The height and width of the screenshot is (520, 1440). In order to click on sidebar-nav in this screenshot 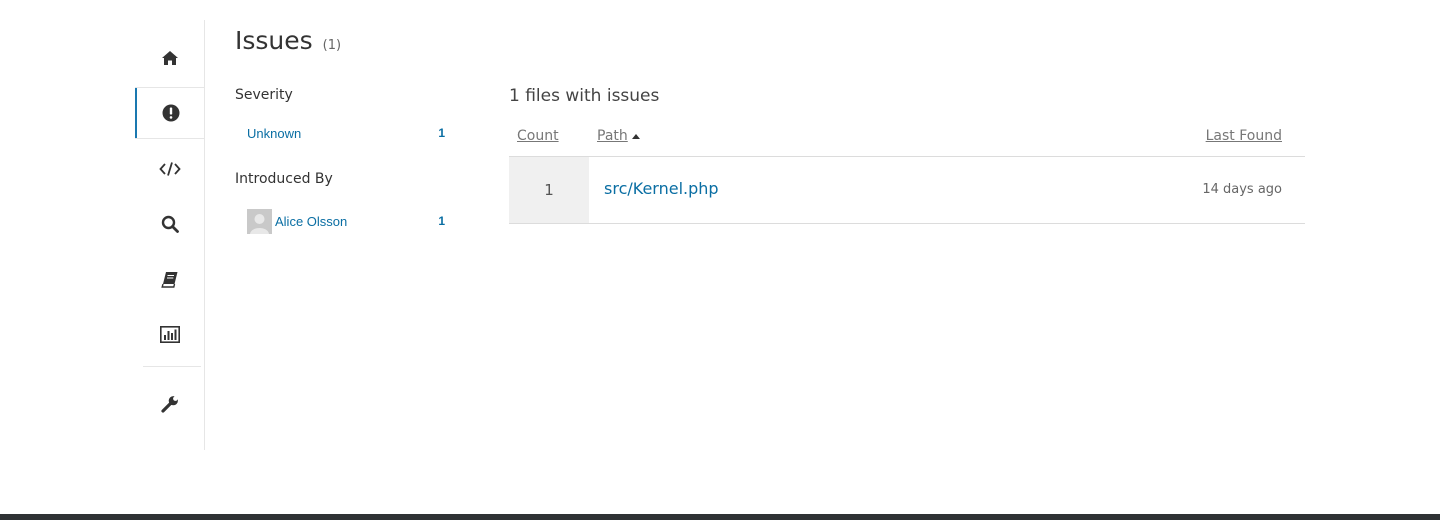, I will do `click(170, 235)`.